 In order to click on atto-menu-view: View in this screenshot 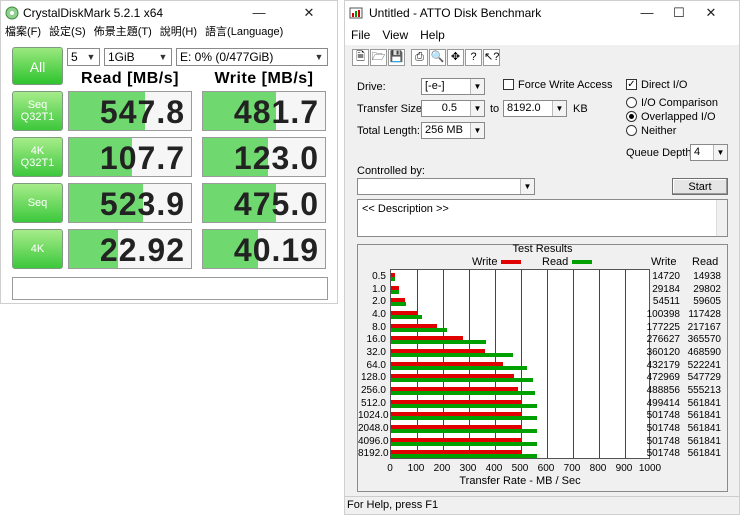, I will do `click(395, 35)`.